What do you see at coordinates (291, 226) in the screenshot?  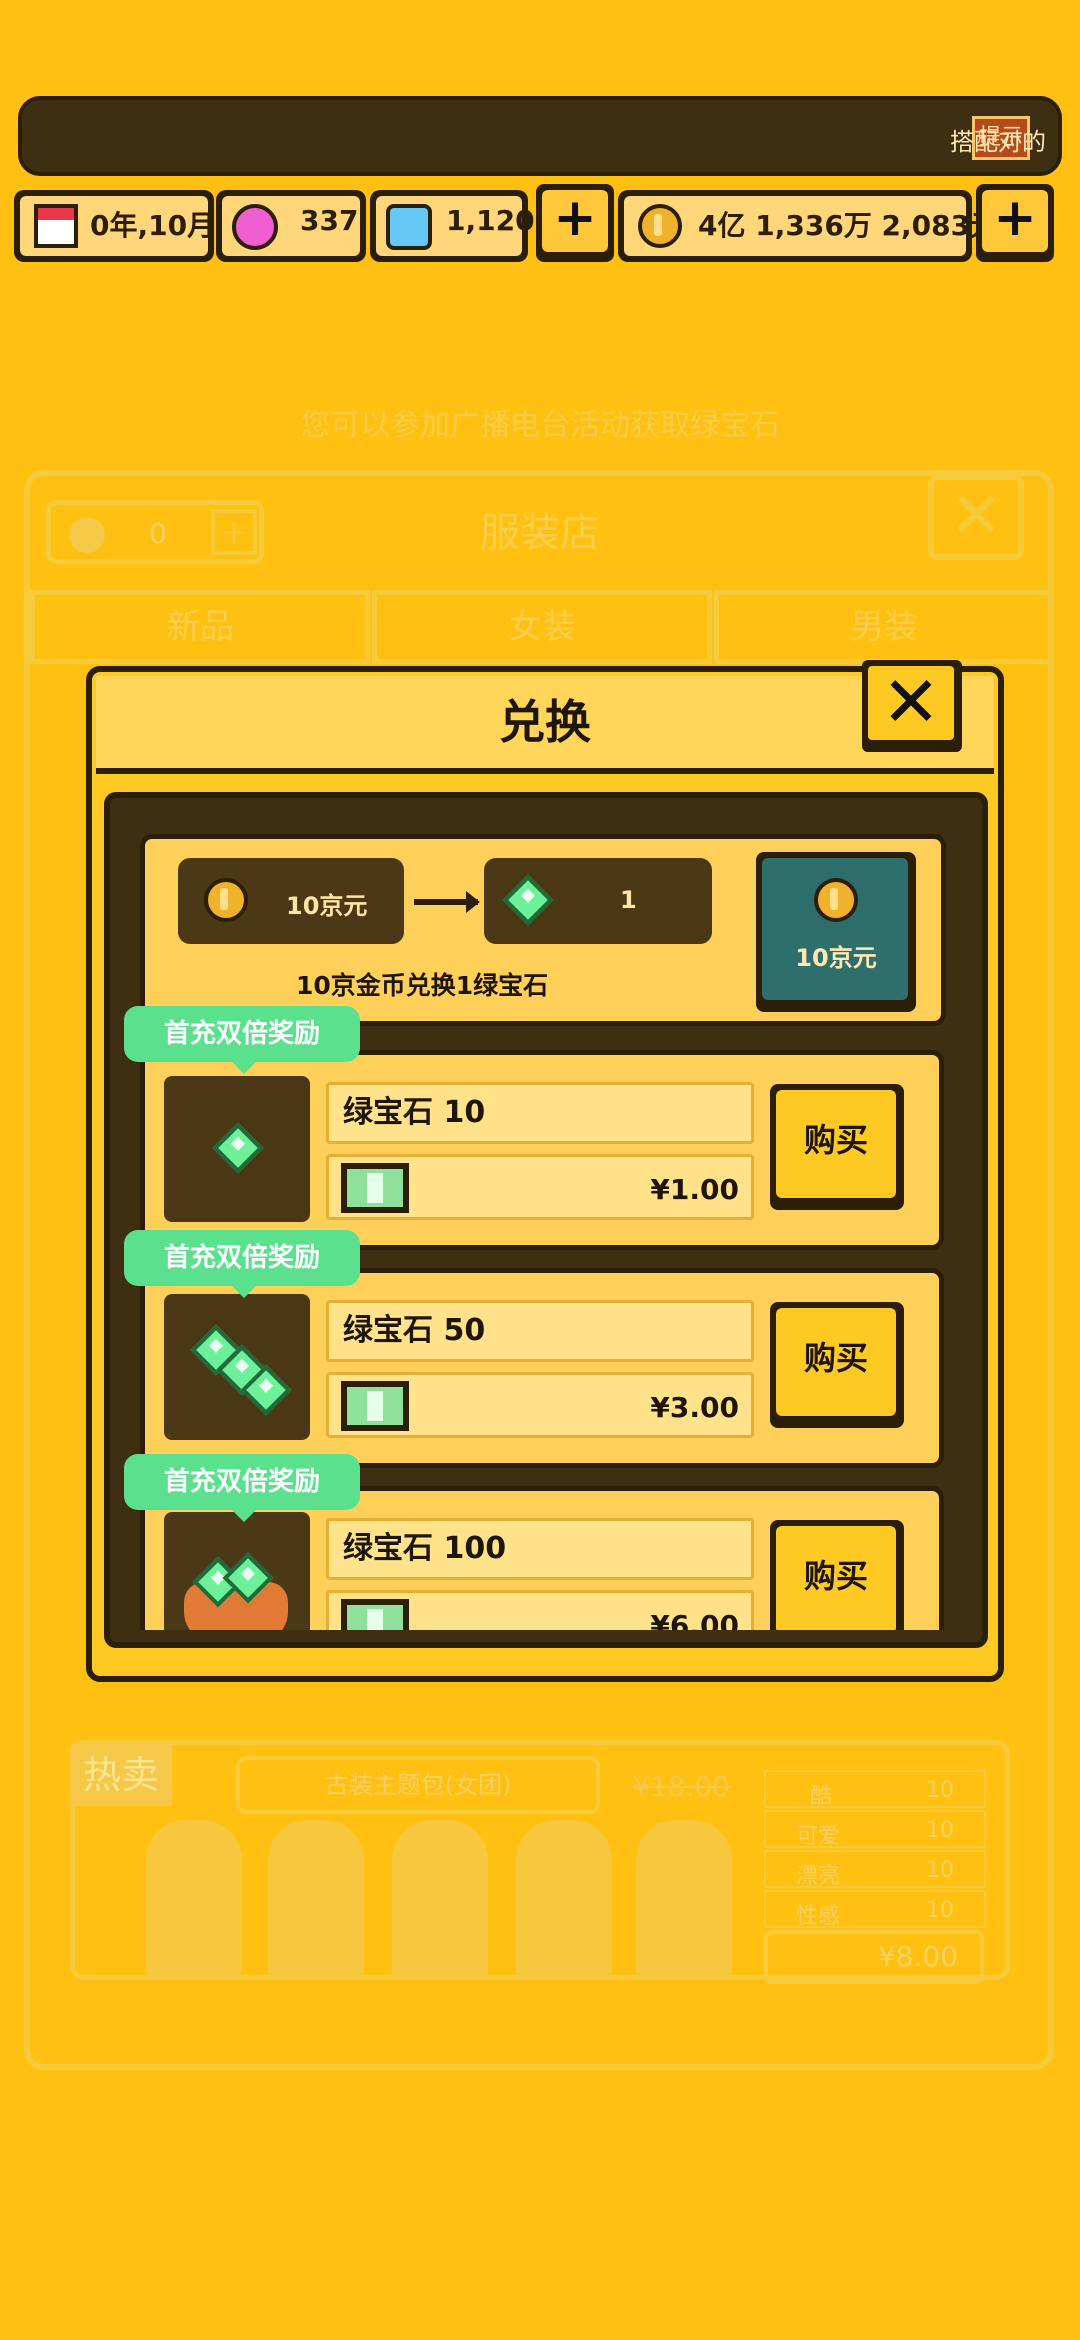 I see `pink-gem-counter: 337` at bounding box center [291, 226].